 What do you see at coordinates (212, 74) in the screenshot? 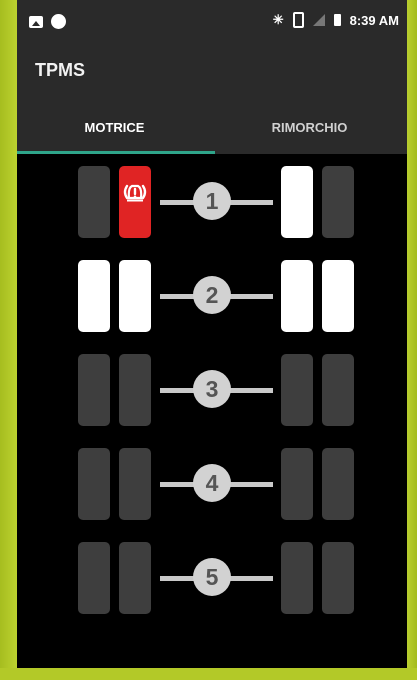
I see `app-bar: TPMS` at bounding box center [212, 74].